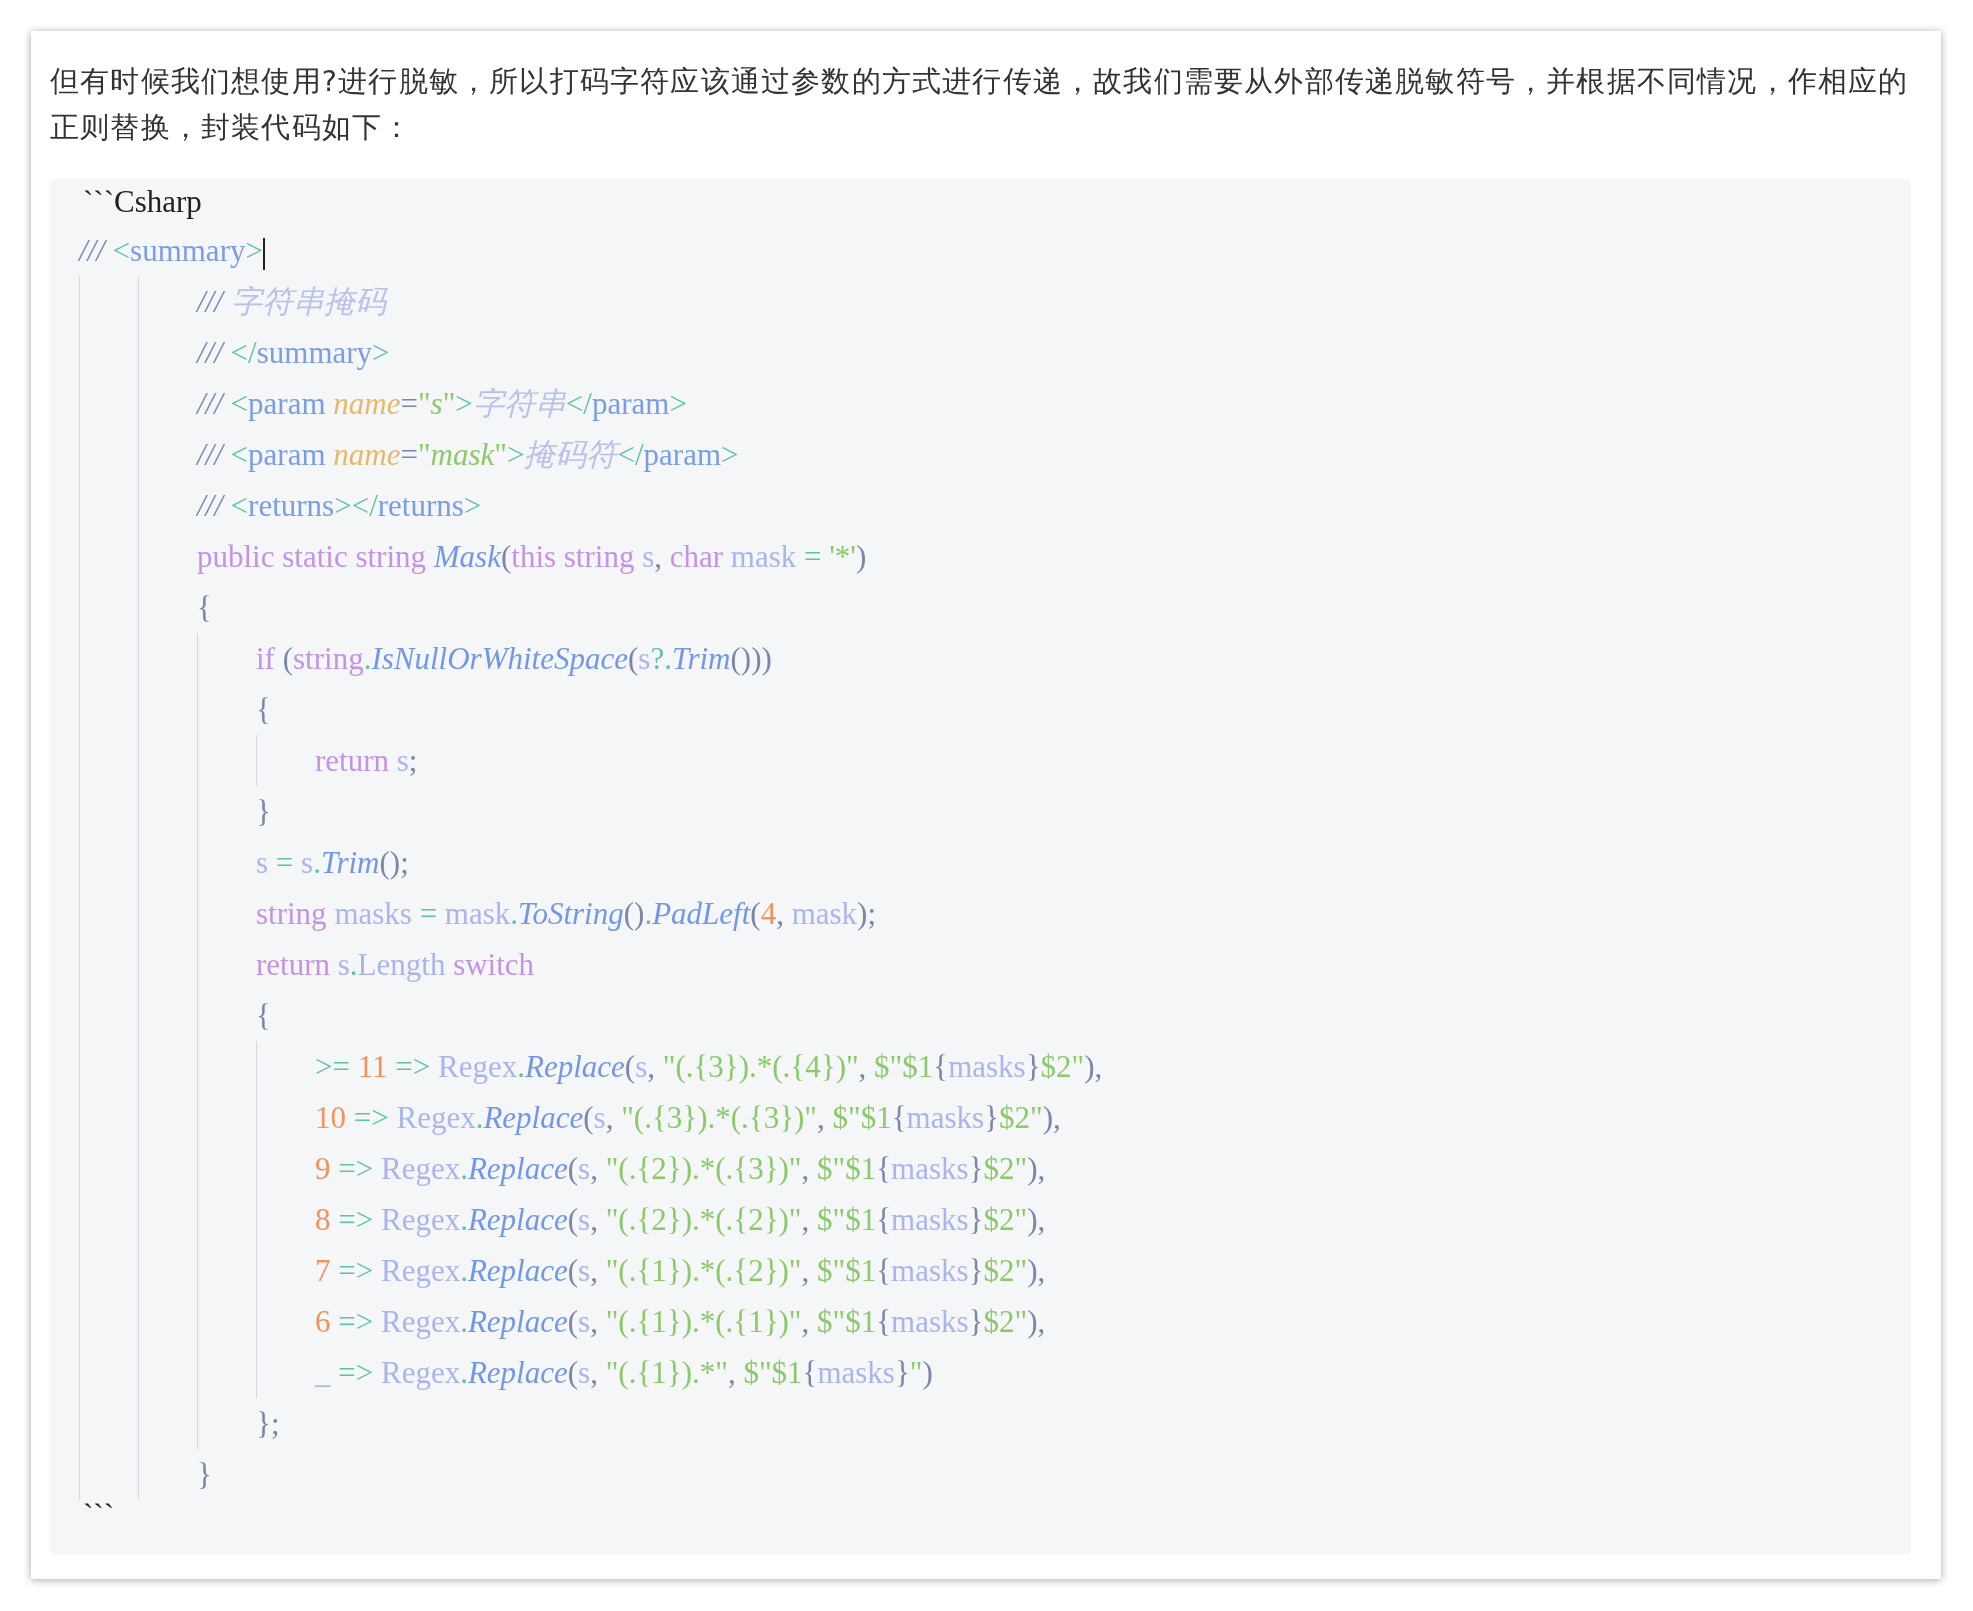 Image resolution: width=1973 pixels, height=1611 pixels. What do you see at coordinates (680, 1169) in the screenshot?
I see `code-line: 9 => Regex.Replace(s, "(.{2}).*(.{3})", $"$1{masks}$2"),` at bounding box center [680, 1169].